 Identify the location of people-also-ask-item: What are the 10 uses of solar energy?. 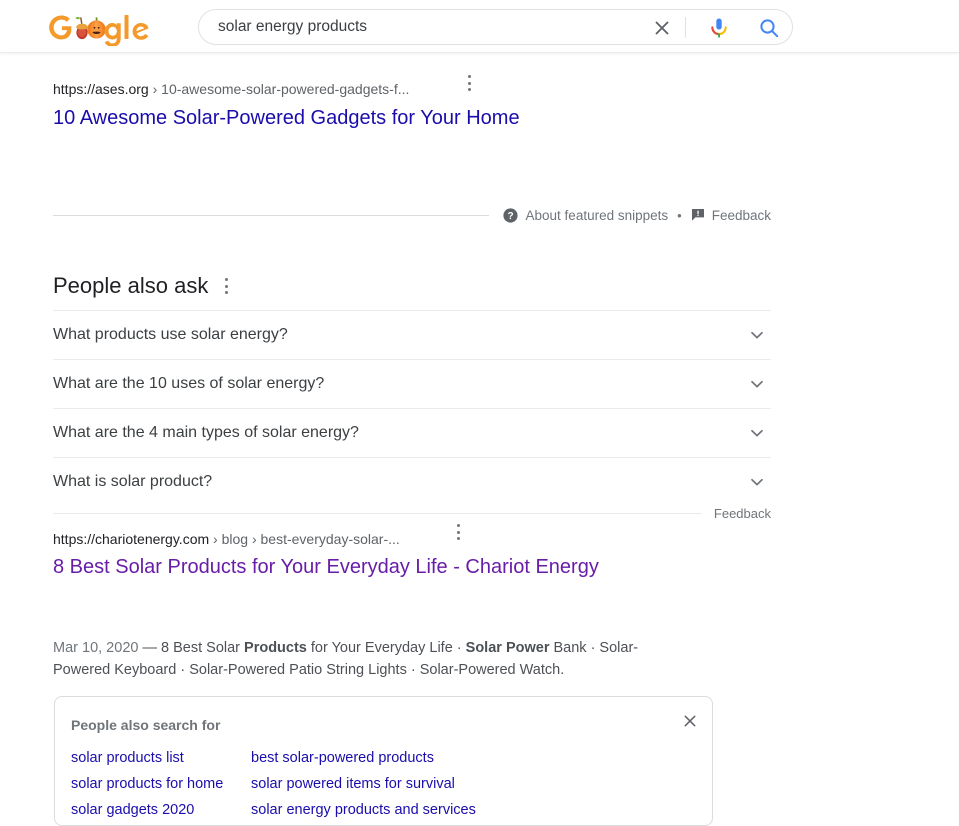
(412, 383).